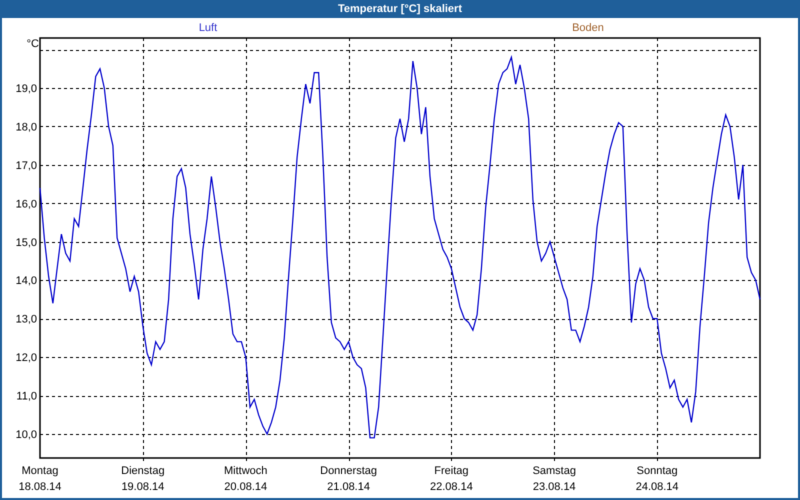 Image resolution: width=800 pixels, height=500 pixels. Describe the element at coordinates (246, 479) in the screenshot. I see `x-tick-label: Mittwoch 20.08.14` at that location.